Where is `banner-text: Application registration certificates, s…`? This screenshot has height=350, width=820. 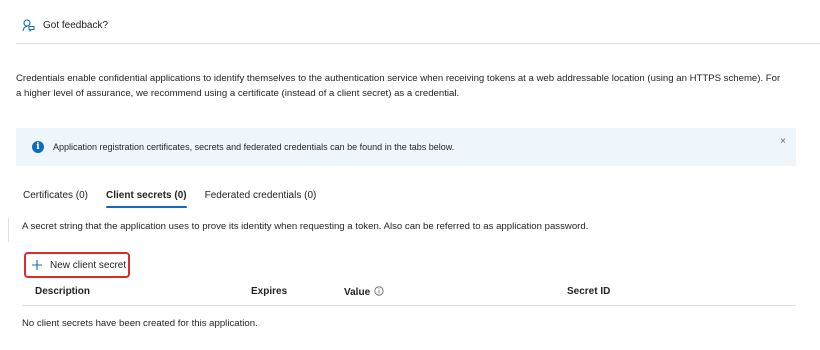
banner-text: Application registration certificates, s… is located at coordinates (254, 147).